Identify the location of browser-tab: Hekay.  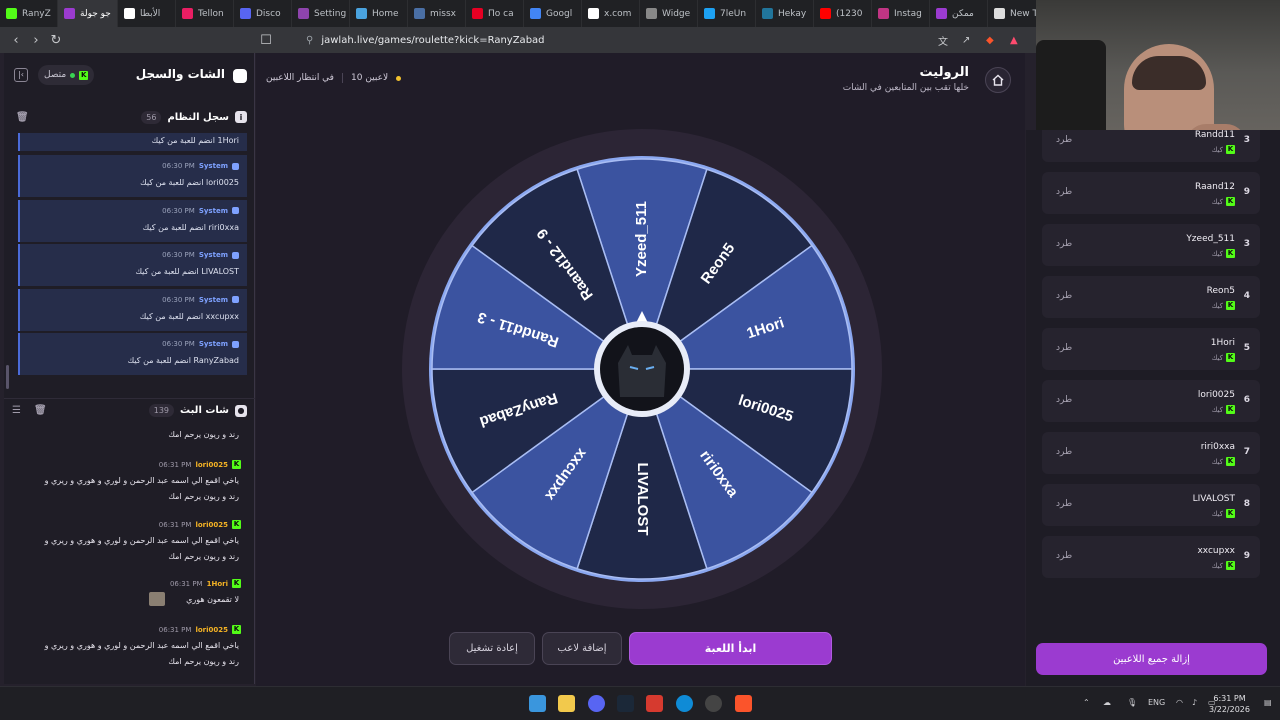
(785, 13).